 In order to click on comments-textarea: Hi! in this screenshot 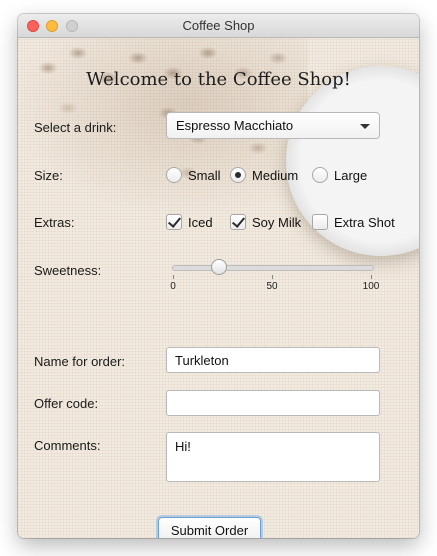, I will do `click(273, 457)`.